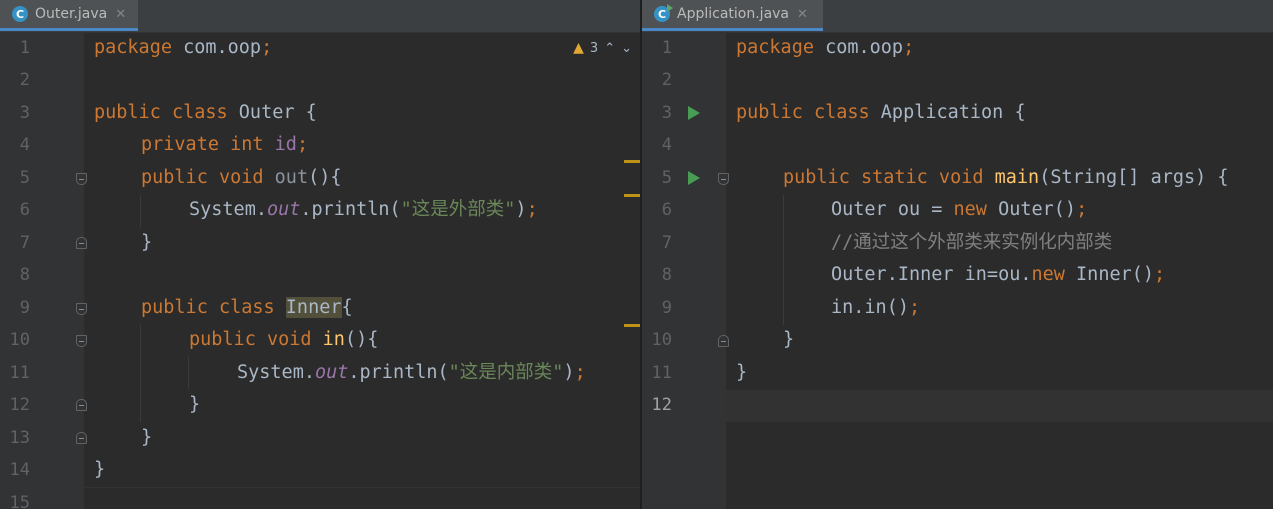 The width and height of the screenshot is (1273, 509). I want to click on end-of-file-area, so click(362, 498).